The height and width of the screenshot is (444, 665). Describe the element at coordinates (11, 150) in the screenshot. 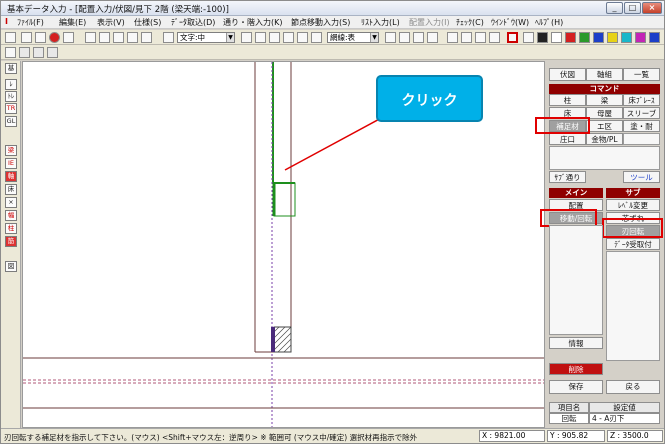

I see `tool-beam: 梁` at that location.